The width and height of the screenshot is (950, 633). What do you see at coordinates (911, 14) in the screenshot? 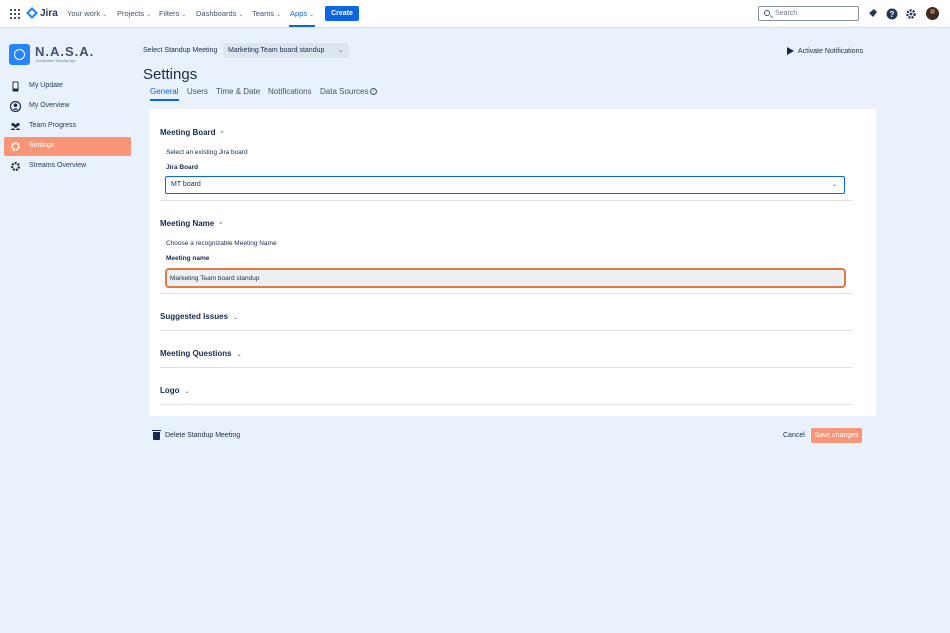
I see `settings-icon` at bounding box center [911, 14].